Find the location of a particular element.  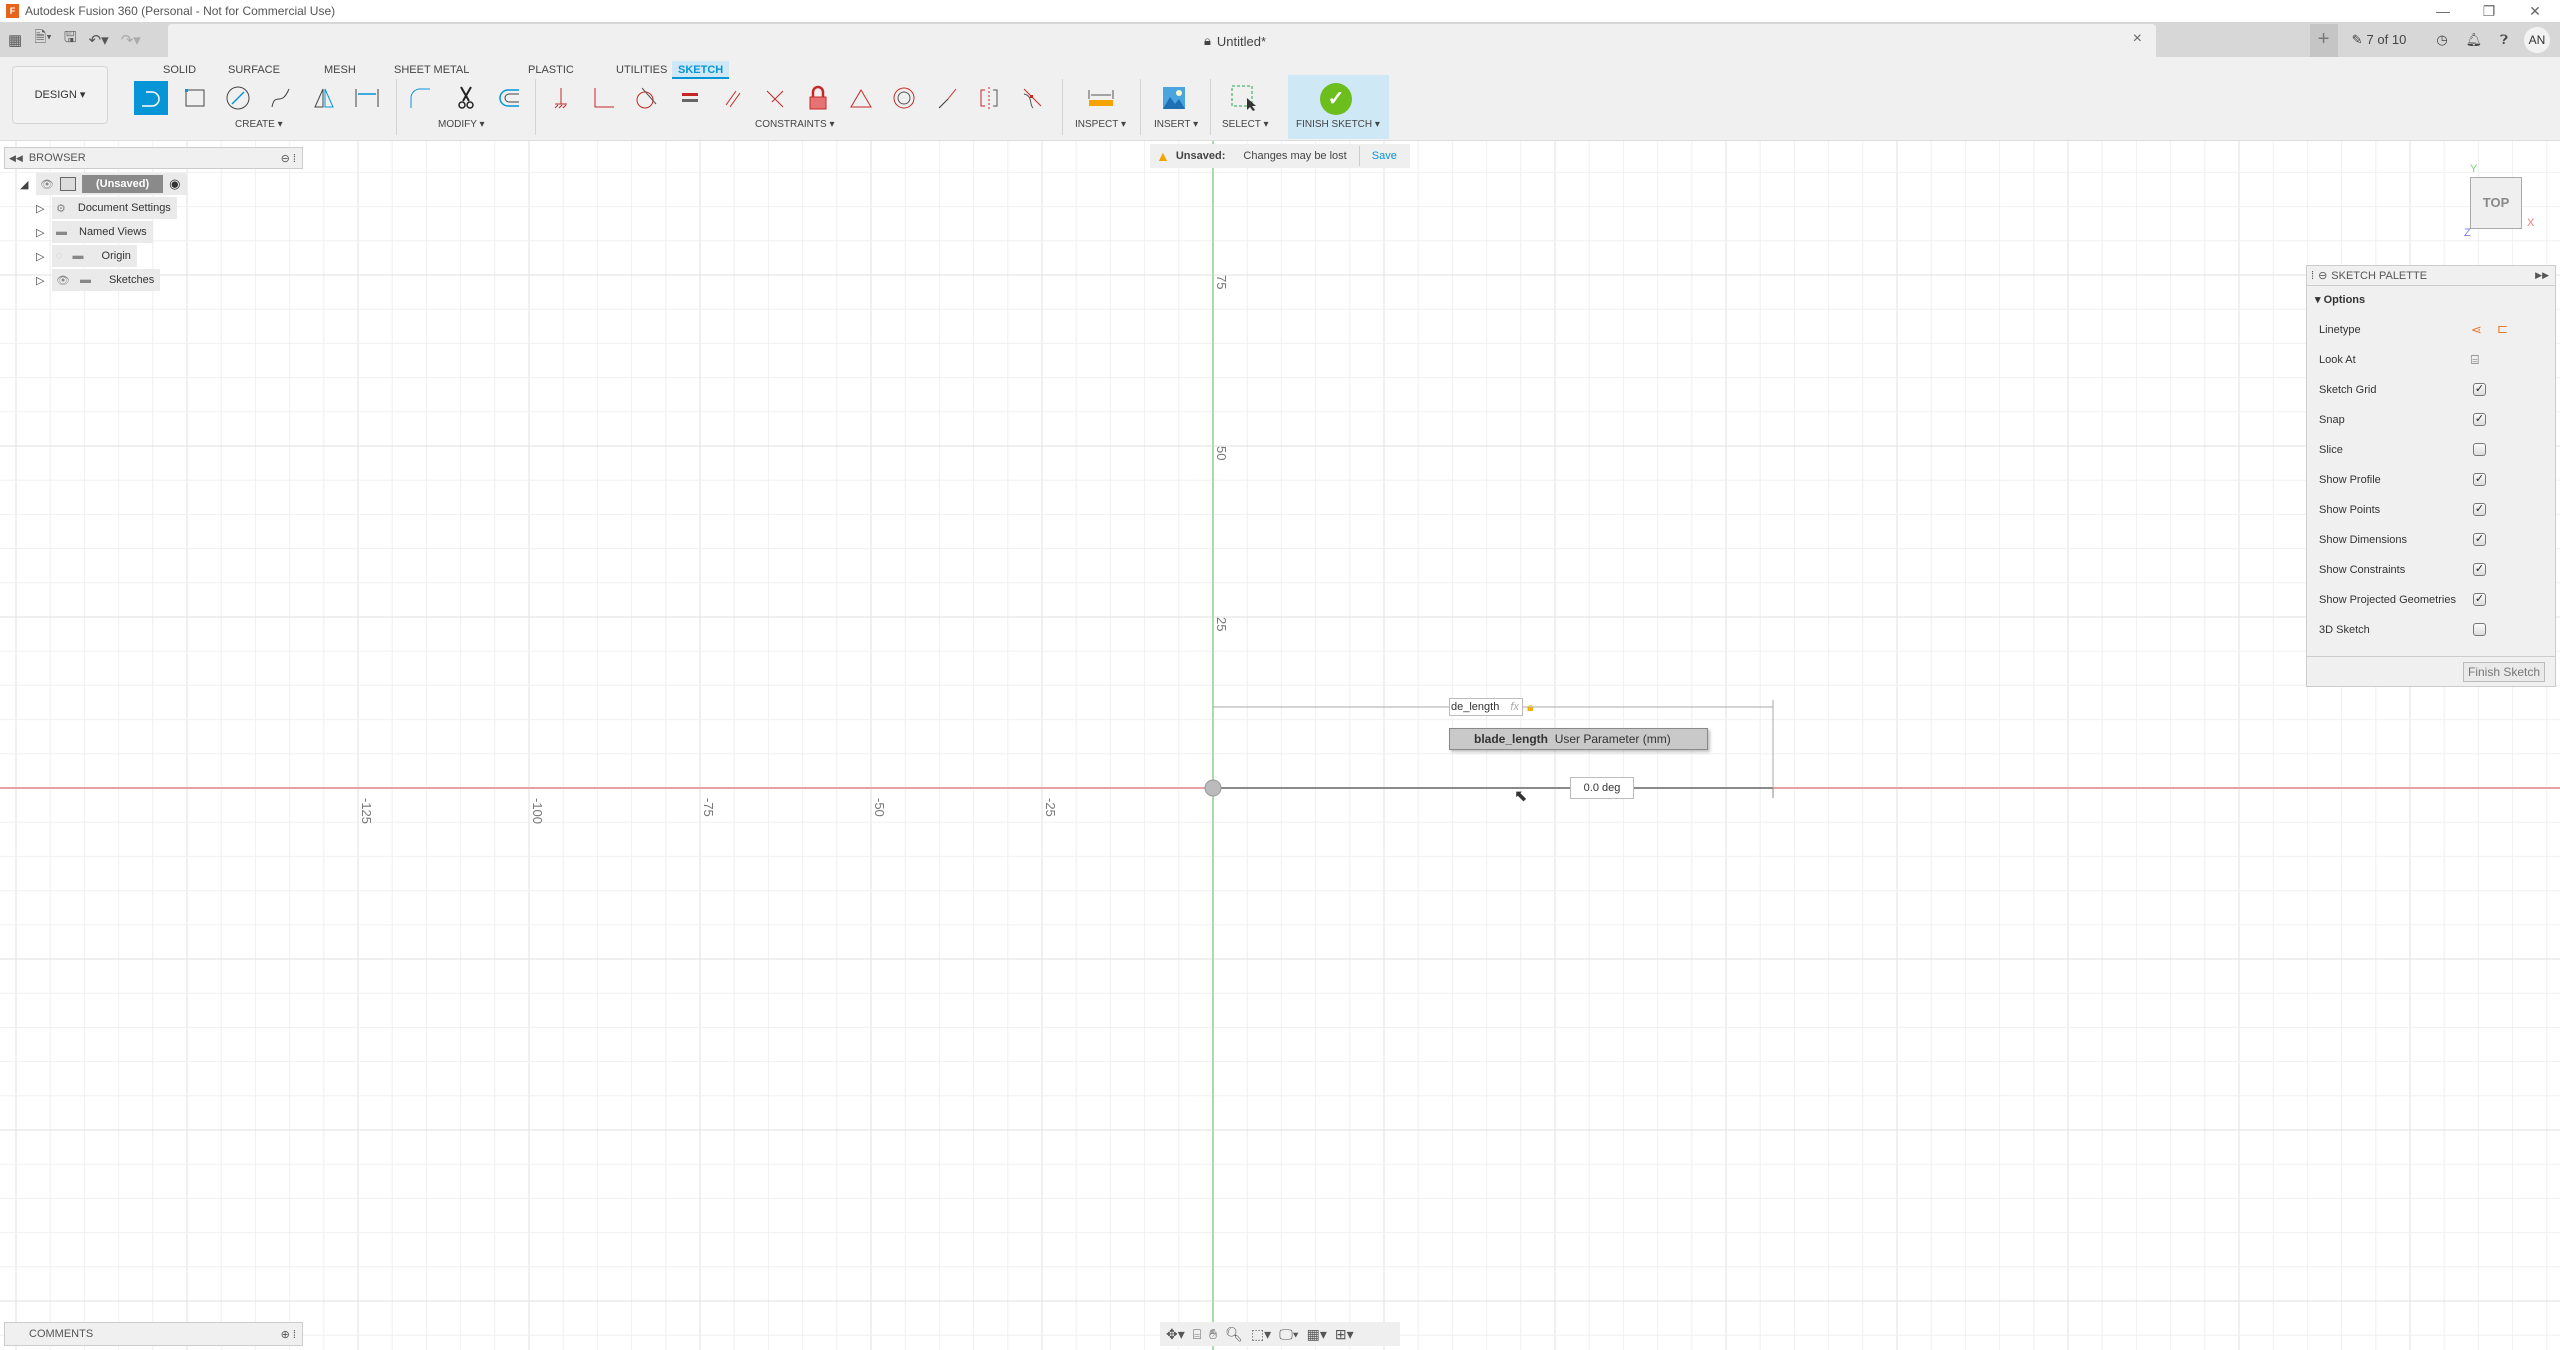

curvature-constraint-tool is located at coordinates (1032, 98).